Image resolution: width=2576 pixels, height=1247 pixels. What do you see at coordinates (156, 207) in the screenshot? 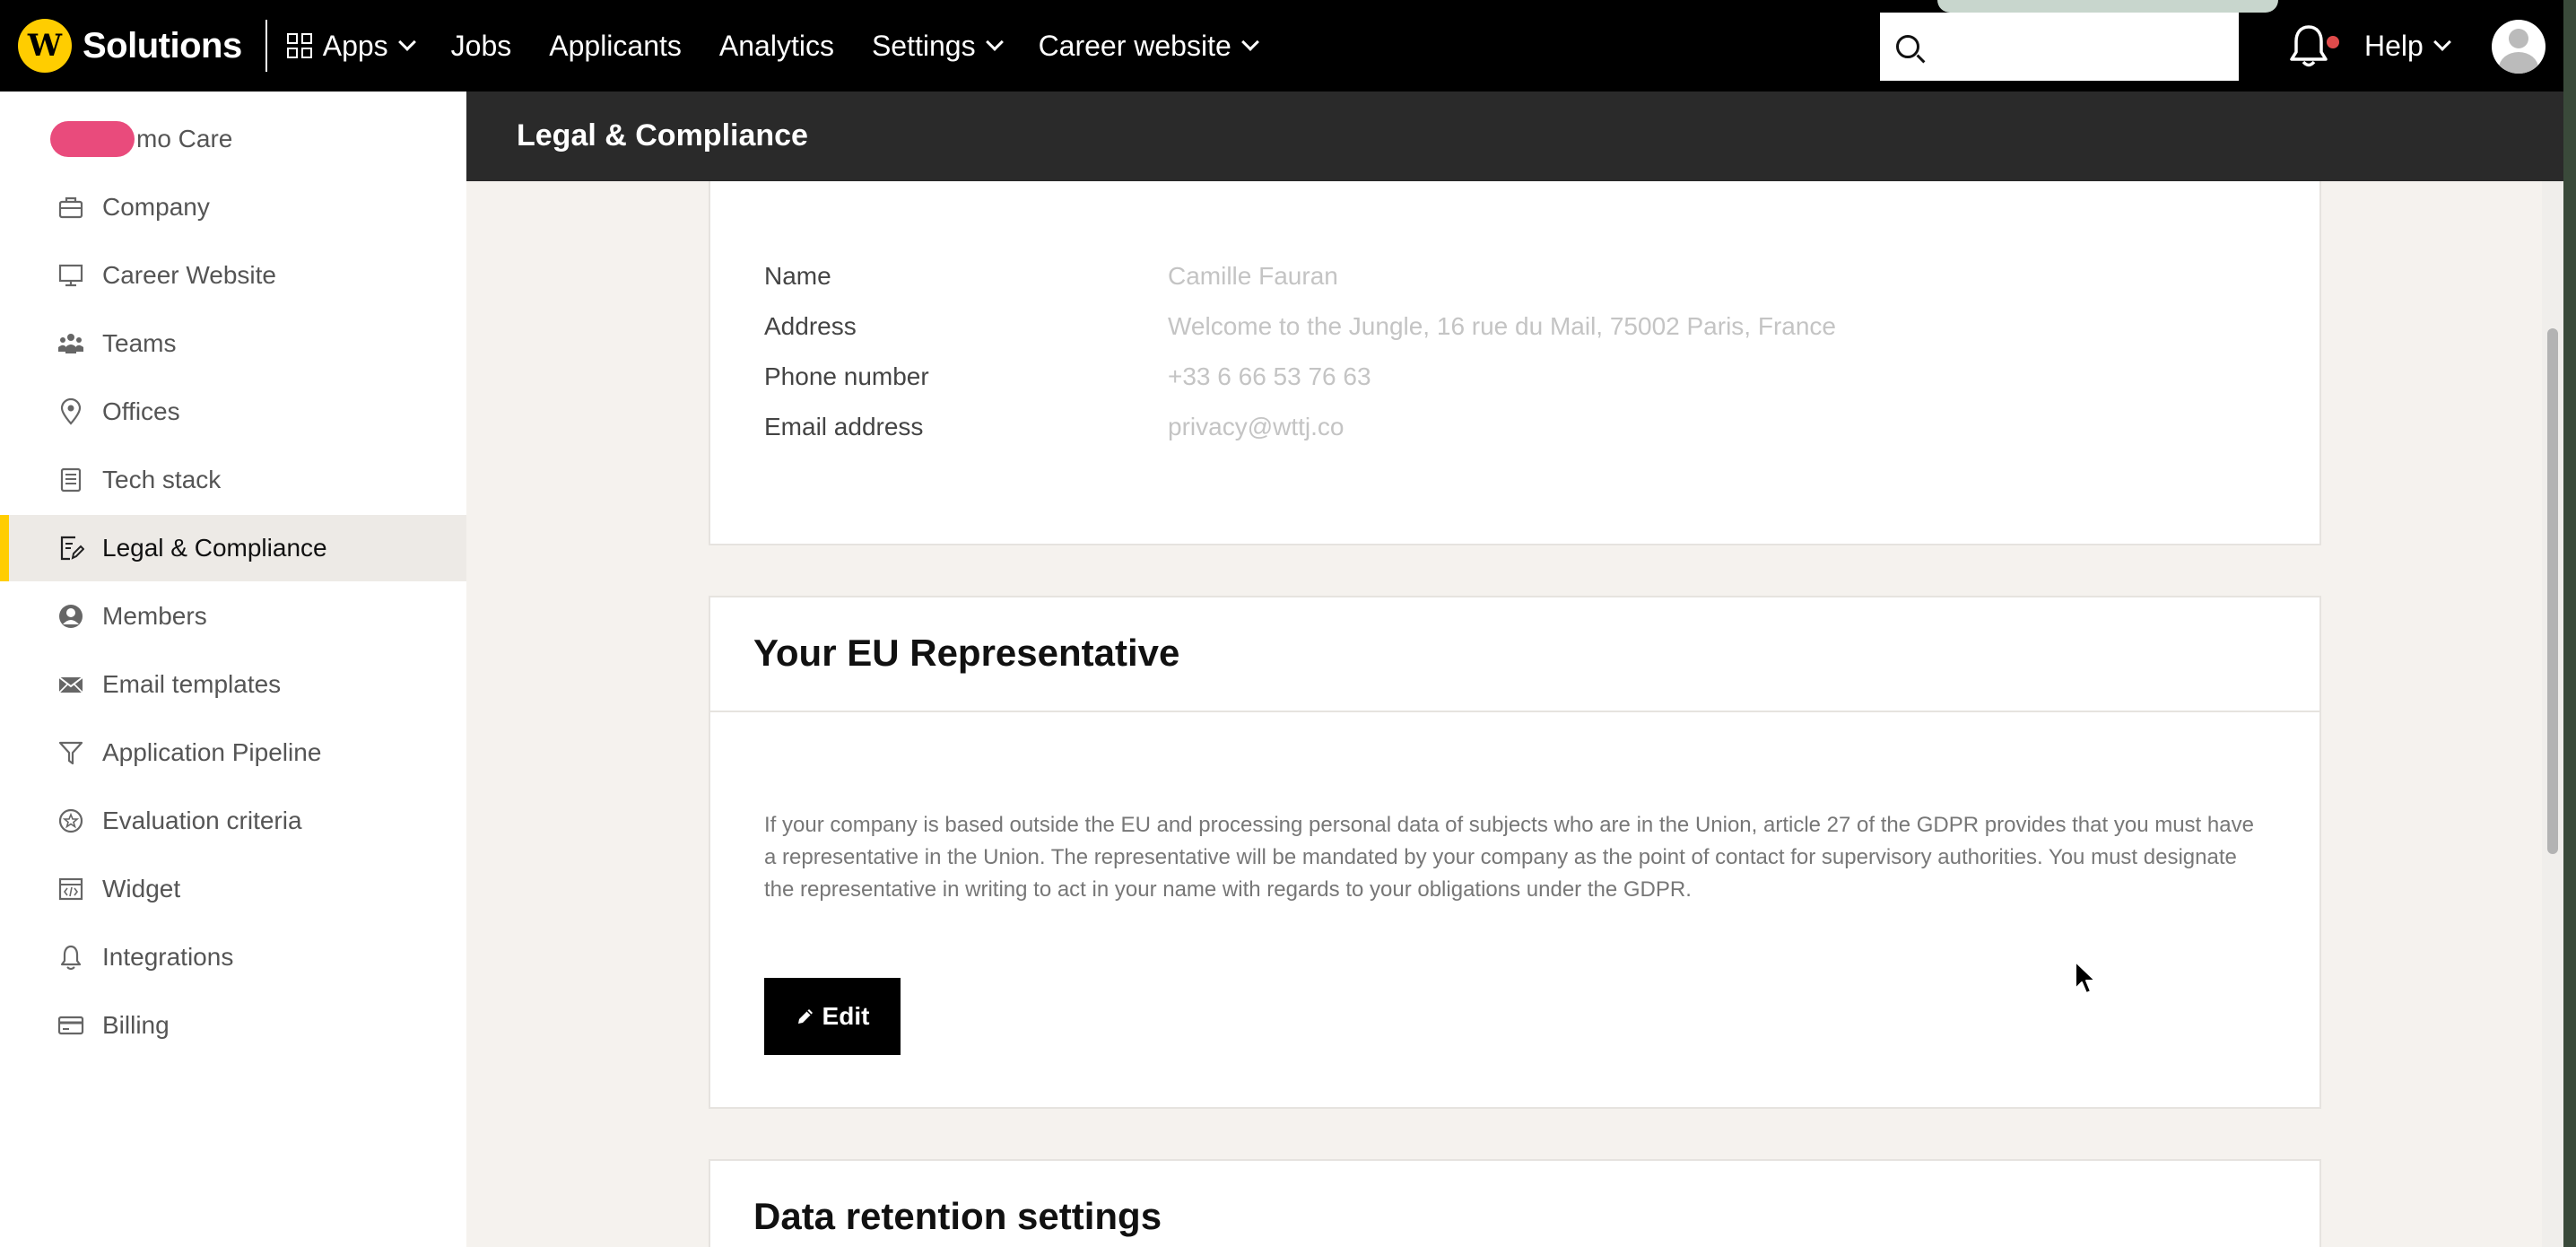
I see `sidebar-item-label: Company` at bounding box center [156, 207].